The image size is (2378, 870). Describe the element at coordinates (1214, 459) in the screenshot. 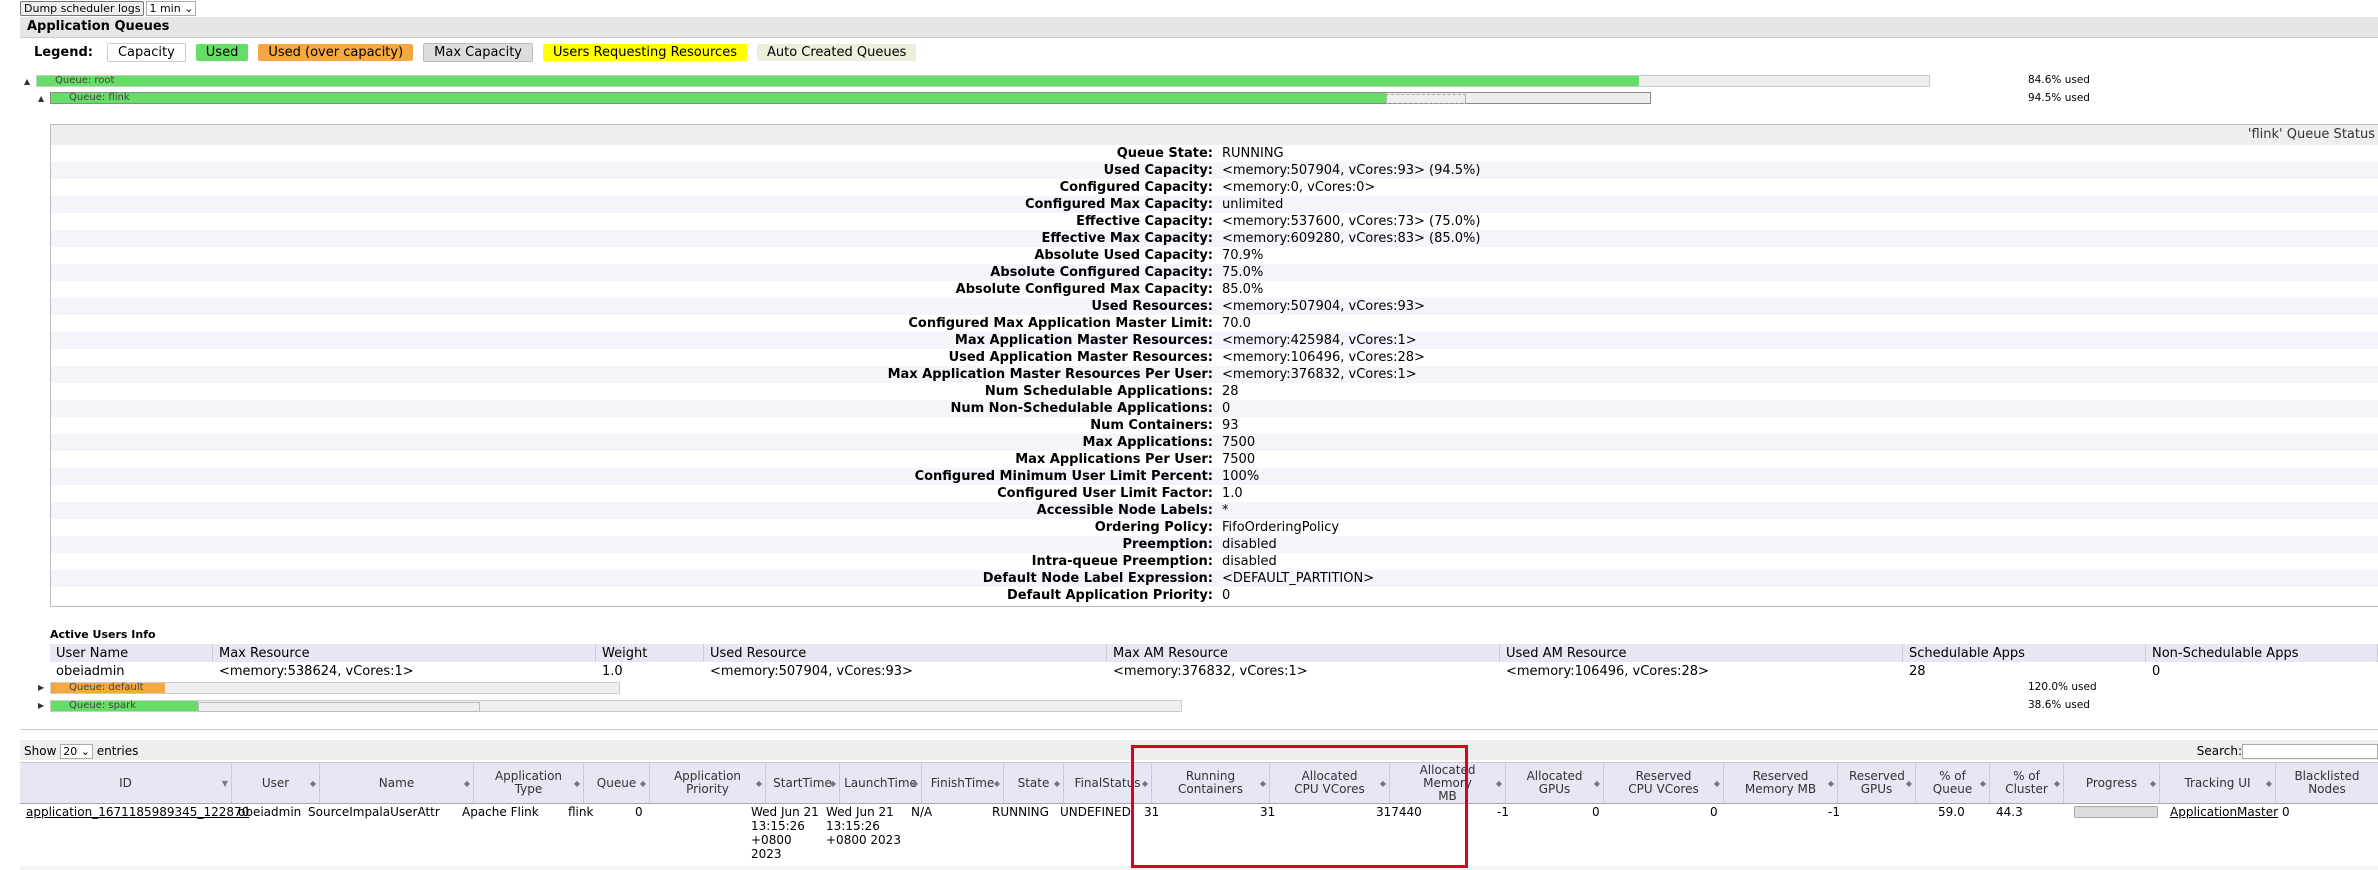

I see `status-row: Max Applications Per User: 7500` at that location.